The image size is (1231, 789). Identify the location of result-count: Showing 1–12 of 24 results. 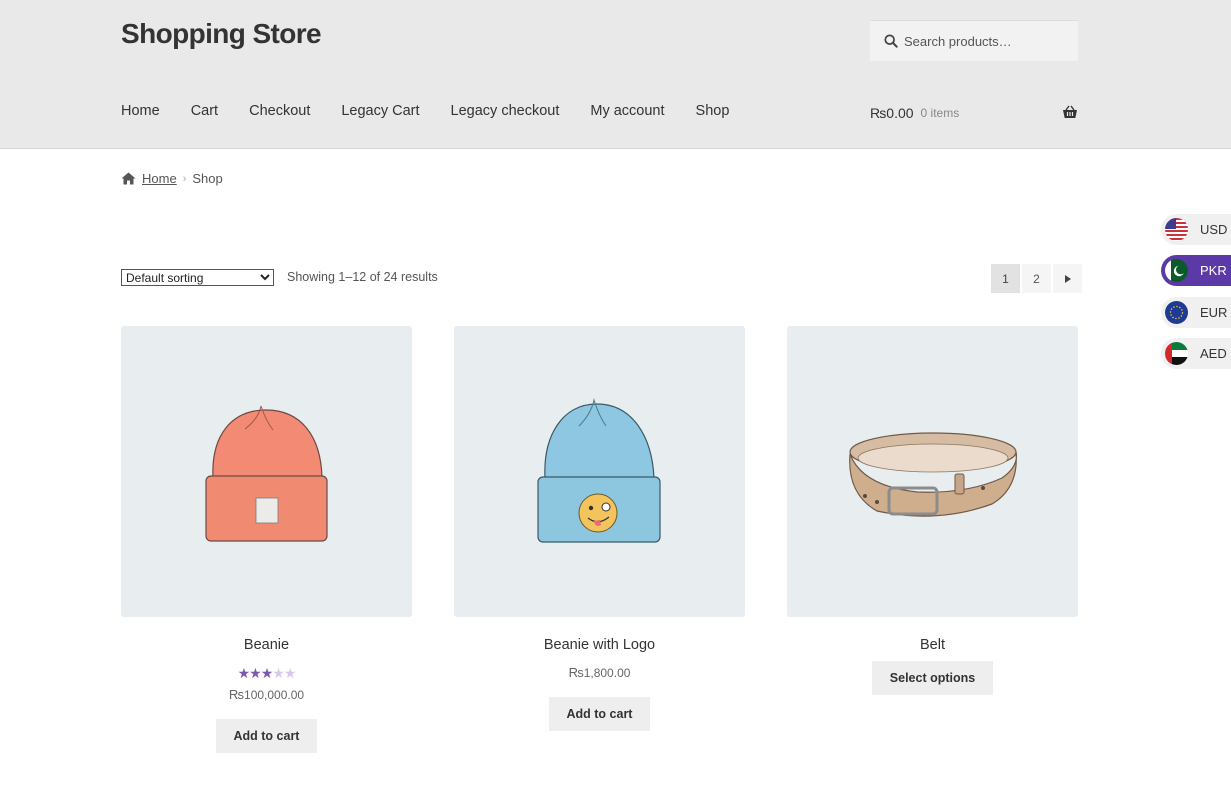
(362, 277).